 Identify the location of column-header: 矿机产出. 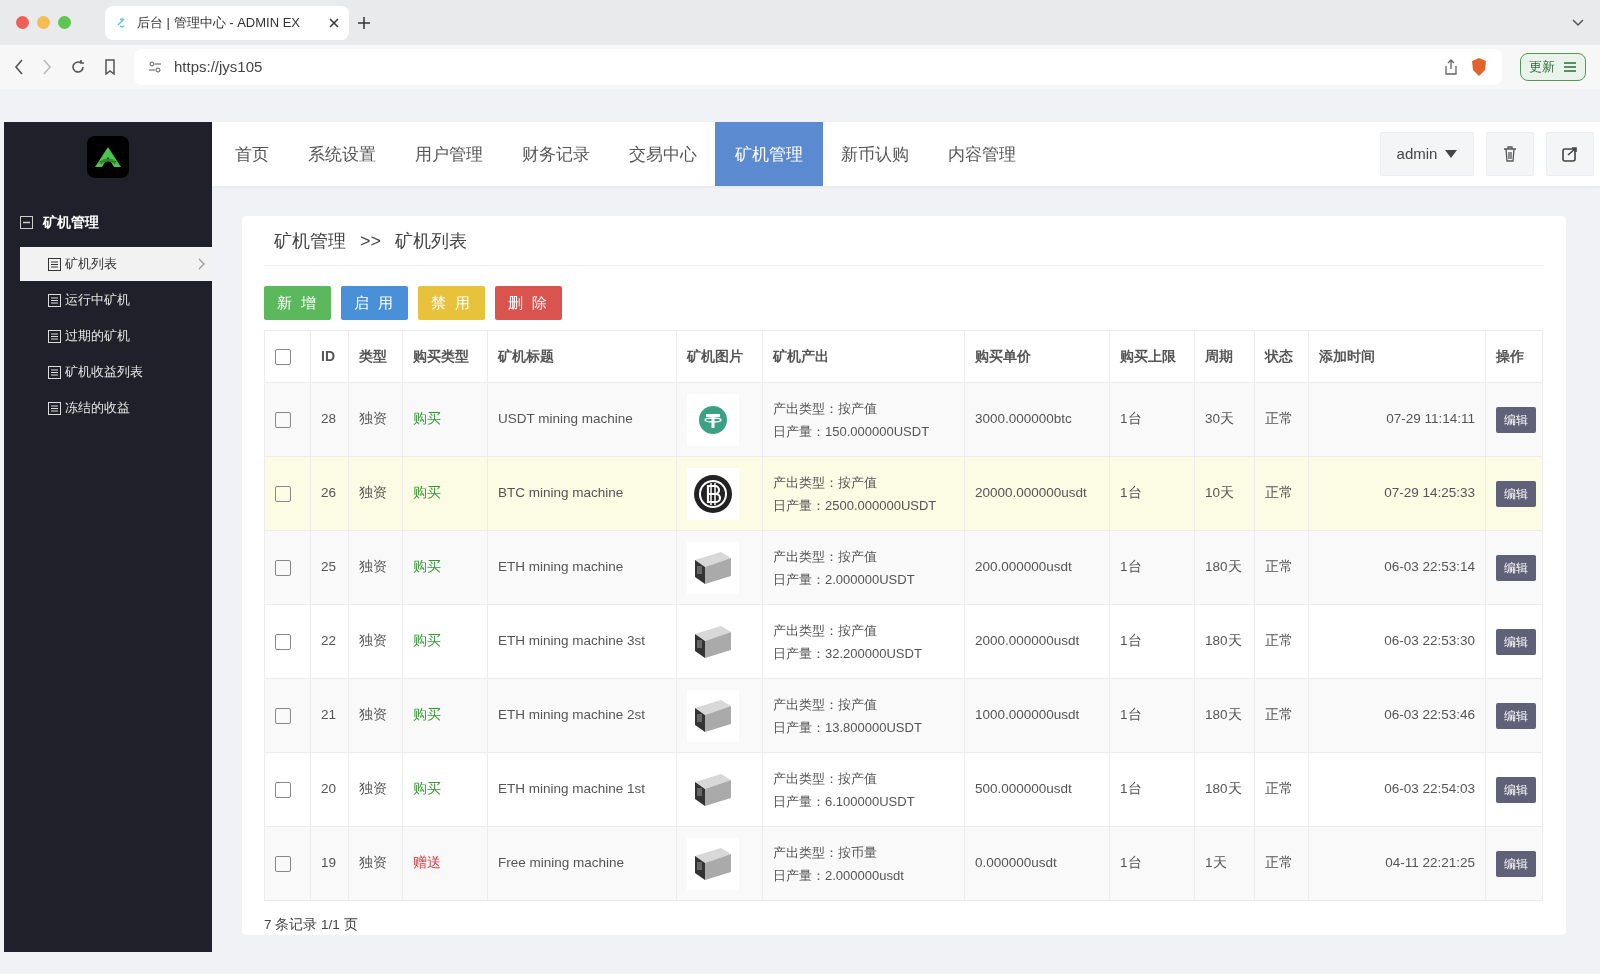
(801, 356).